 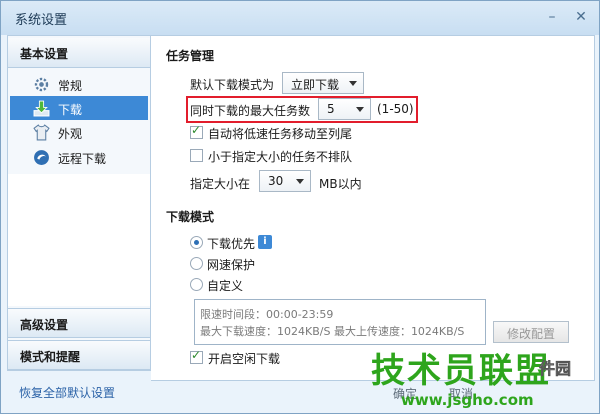 What do you see at coordinates (581, 17) in the screenshot?
I see `close-icon: ✕` at bounding box center [581, 17].